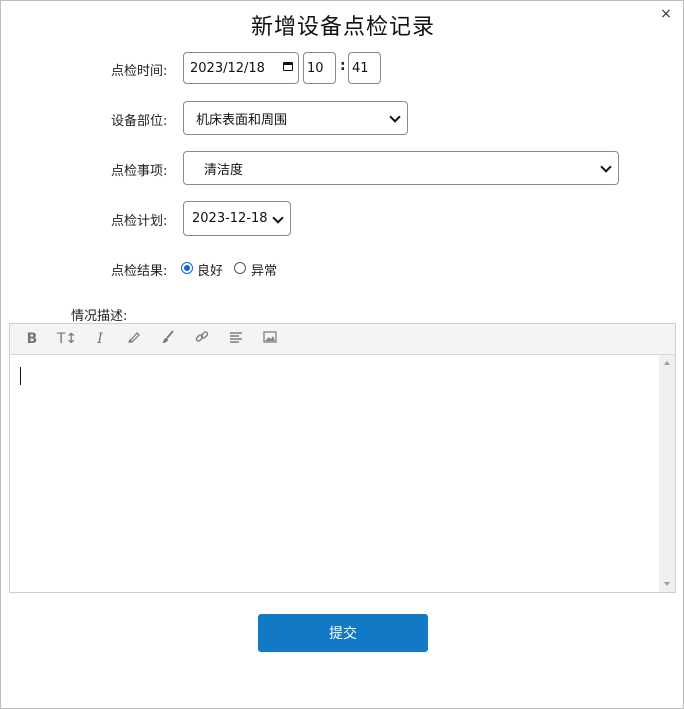 This screenshot has height=709, width=684. What do you see at coordinates (288, 66) in the screenshot?
I see `calendar-icon` at bounding box center [288, 66].